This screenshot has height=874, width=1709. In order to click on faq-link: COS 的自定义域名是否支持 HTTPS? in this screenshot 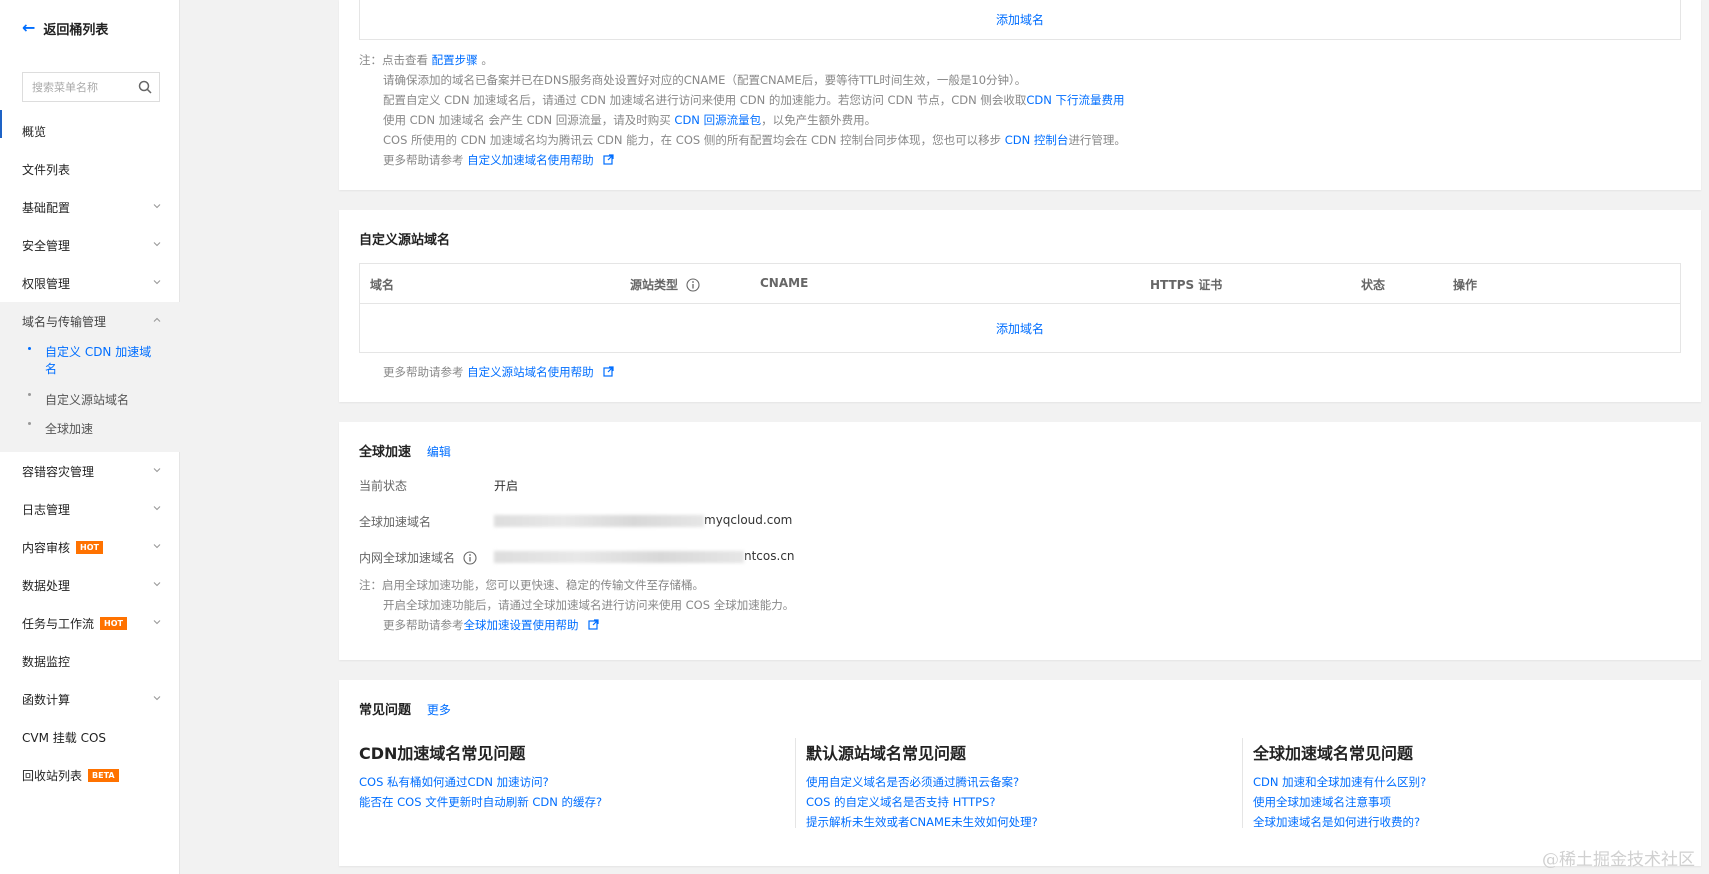, I will do `click(1026, 802)`.